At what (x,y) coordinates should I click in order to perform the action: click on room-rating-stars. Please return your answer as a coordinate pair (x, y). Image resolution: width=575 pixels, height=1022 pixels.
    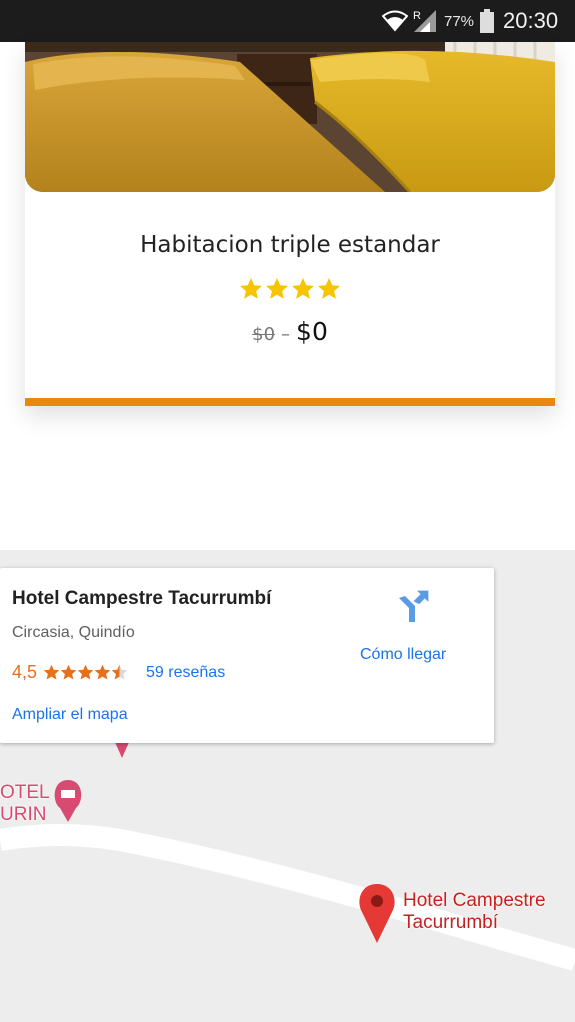
    Looking at the image, I should click on (290, 291).